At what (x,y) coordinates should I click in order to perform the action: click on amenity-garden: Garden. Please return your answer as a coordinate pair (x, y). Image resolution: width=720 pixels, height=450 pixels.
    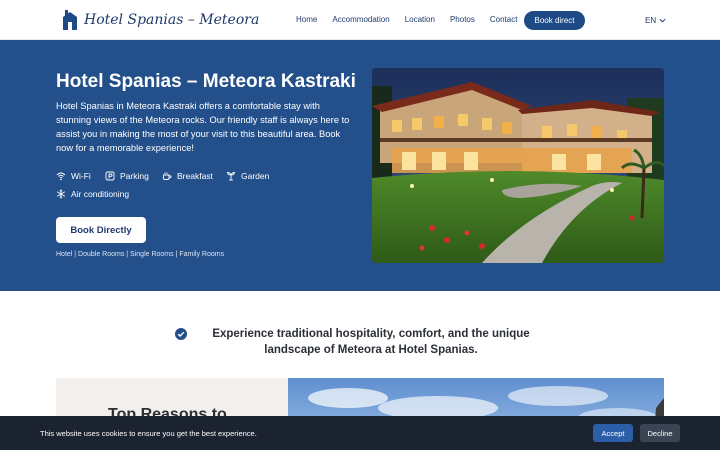
    Looking at the image, I should click on (247, 176).